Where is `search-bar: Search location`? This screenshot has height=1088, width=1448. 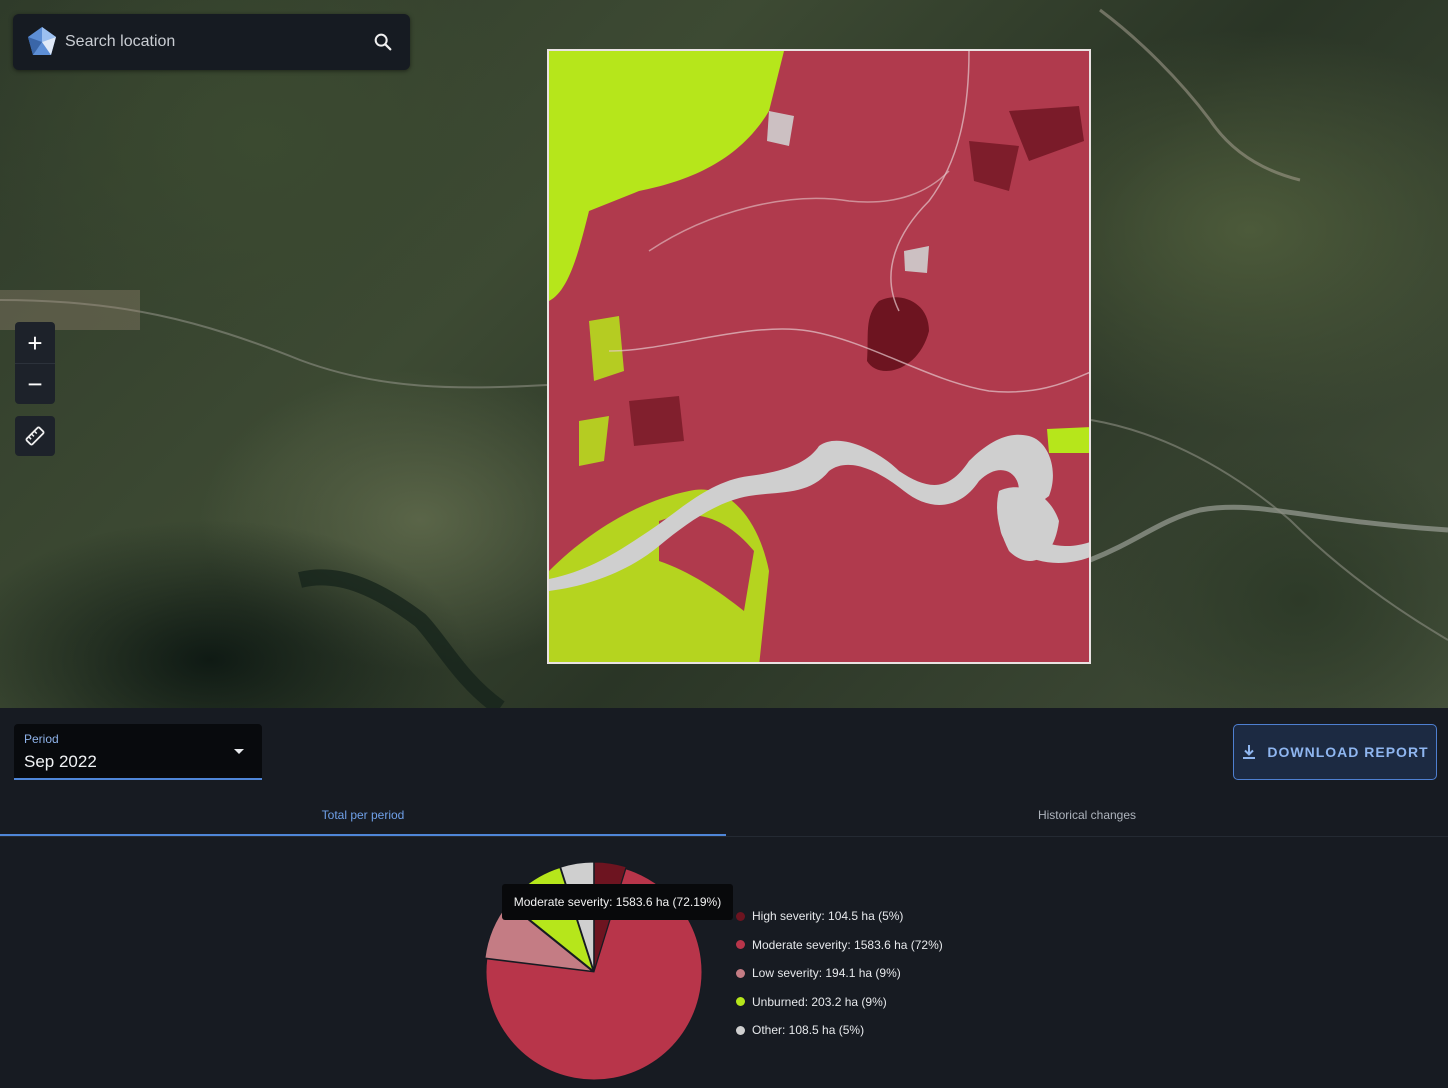 search-bar: Search location is located at coordinates (211, 42).